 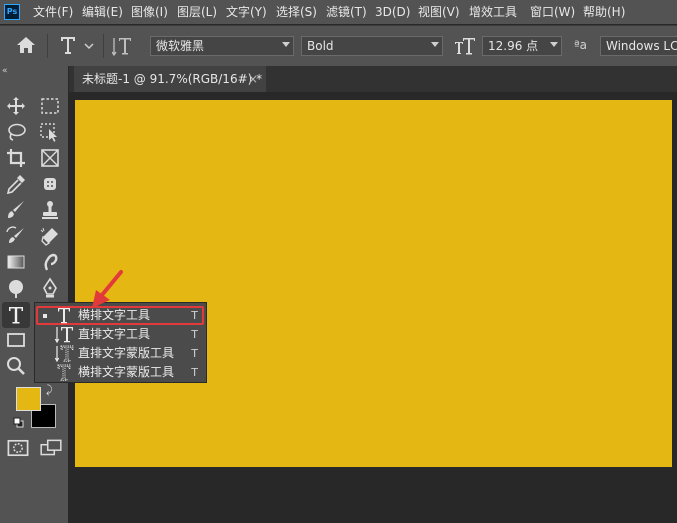 What do you see at coordinates (50, 132) in the screenshot?
I see `object-selection-tool-icon` at bounding box center [50, 132].